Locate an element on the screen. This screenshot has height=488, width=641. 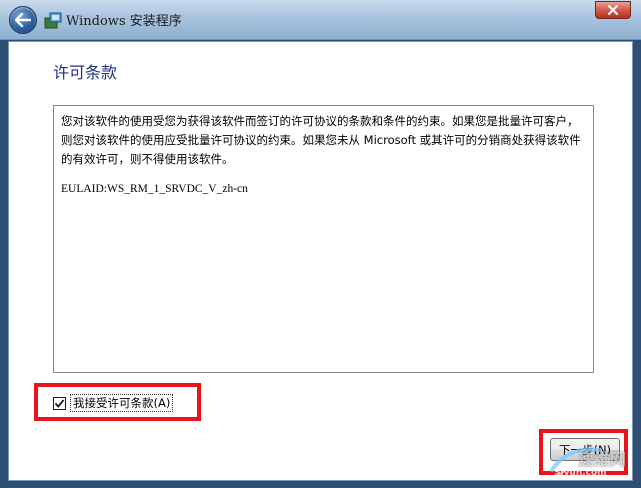
watermark: 速维网 Siyun.com is located at coordinates (593, 462).